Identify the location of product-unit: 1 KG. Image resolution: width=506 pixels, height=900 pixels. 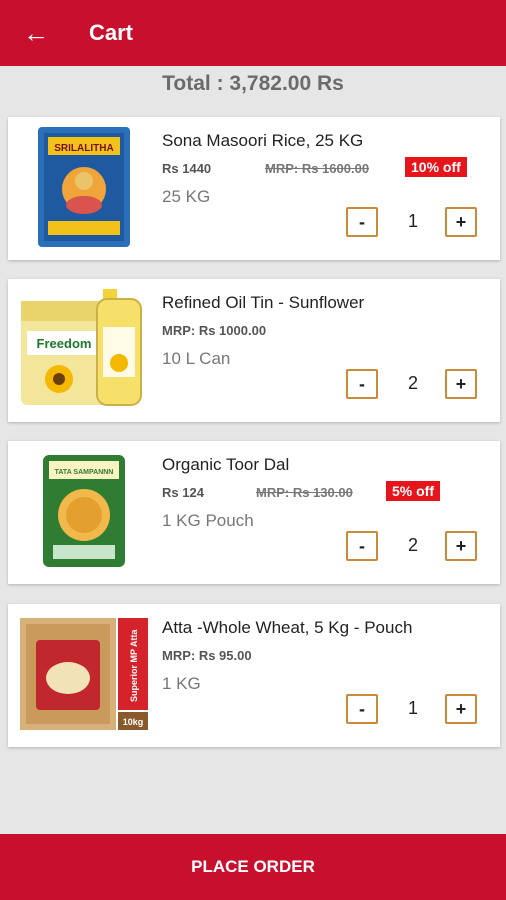
(181, 683).